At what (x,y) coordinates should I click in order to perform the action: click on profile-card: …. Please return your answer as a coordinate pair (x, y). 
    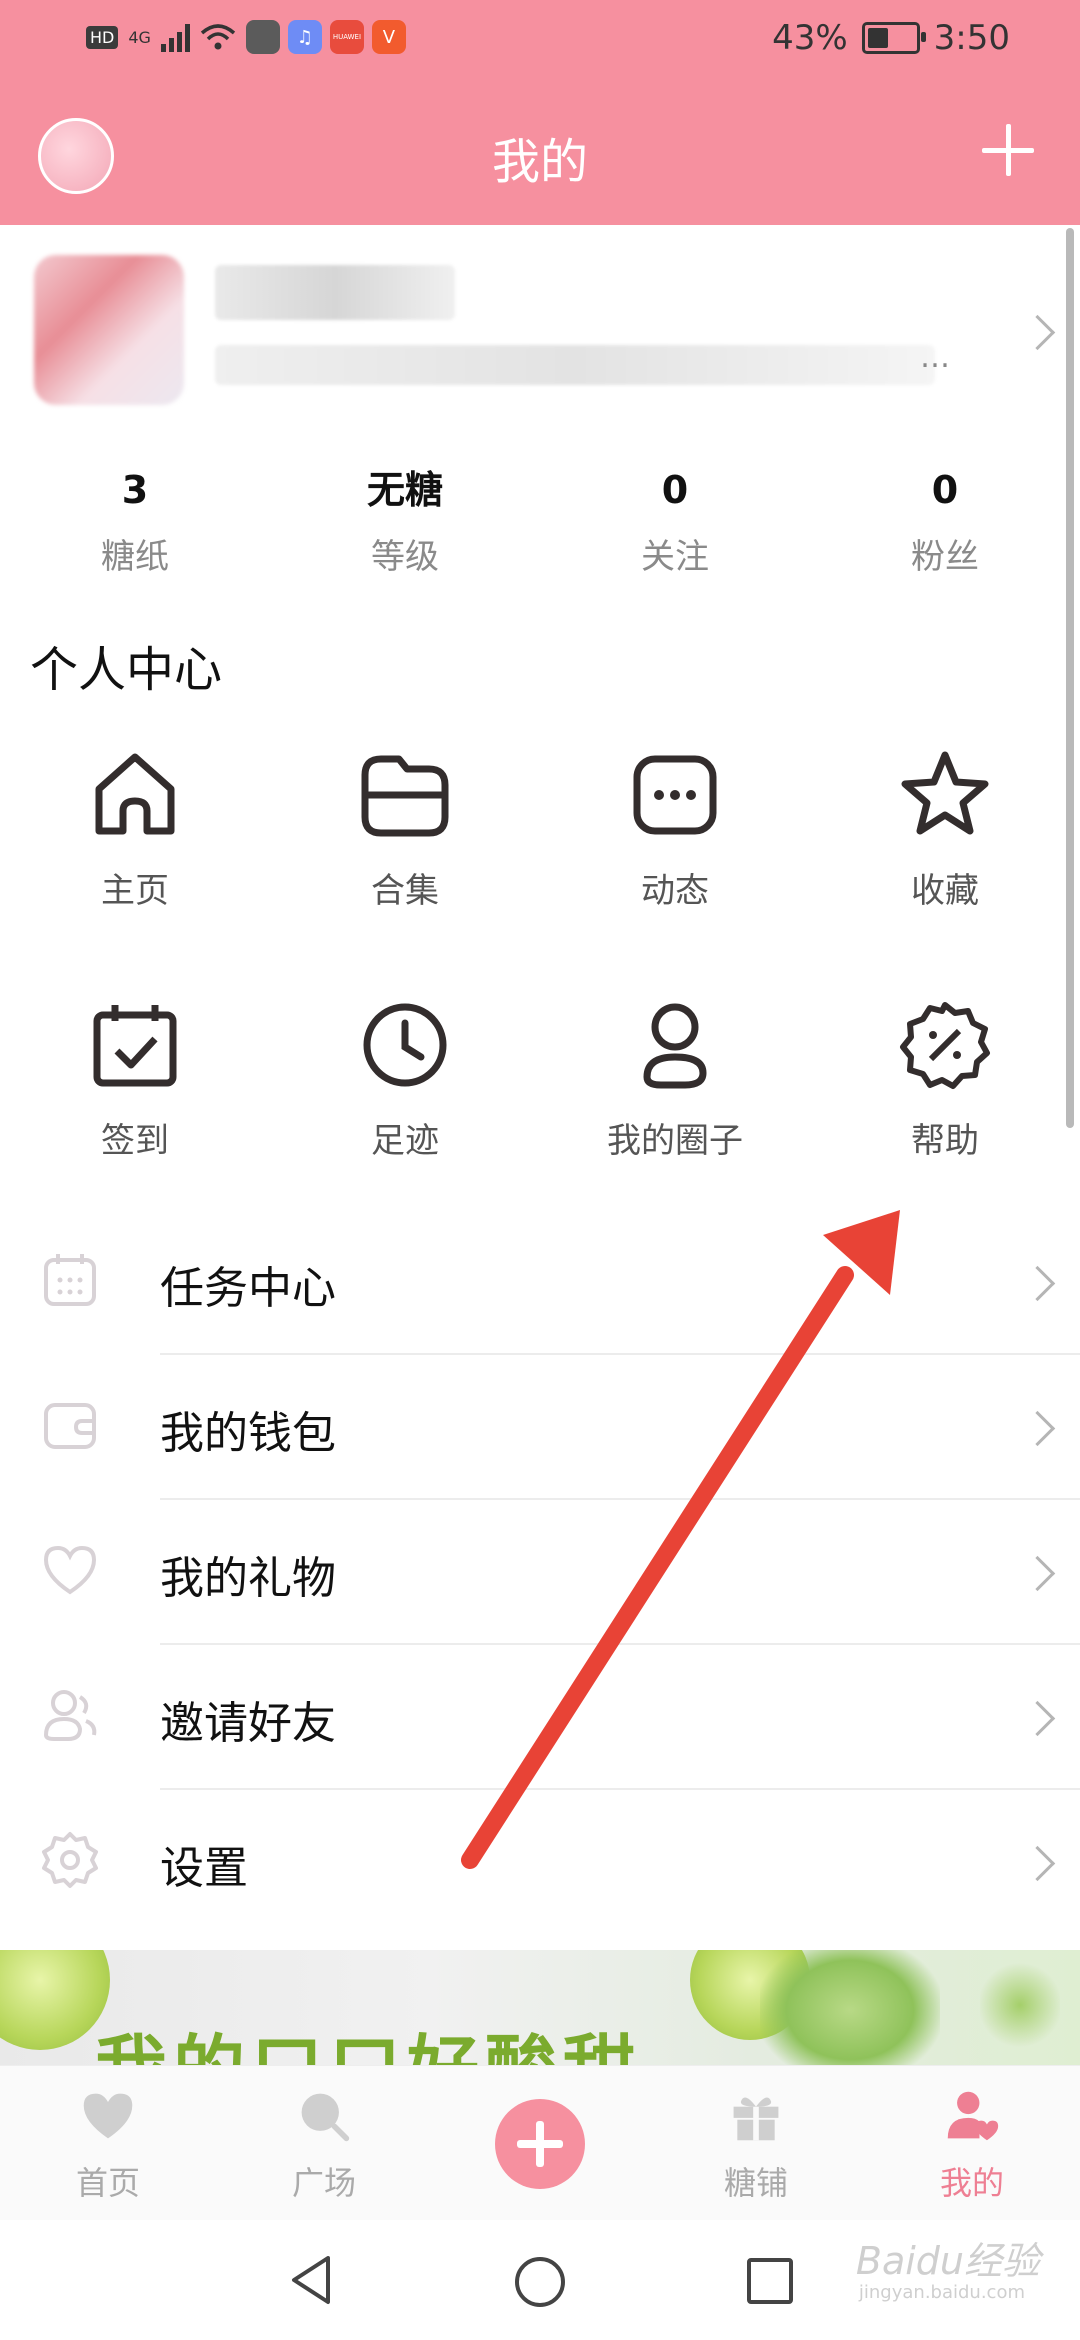
    Looking at the image, I should click on (540, 340).